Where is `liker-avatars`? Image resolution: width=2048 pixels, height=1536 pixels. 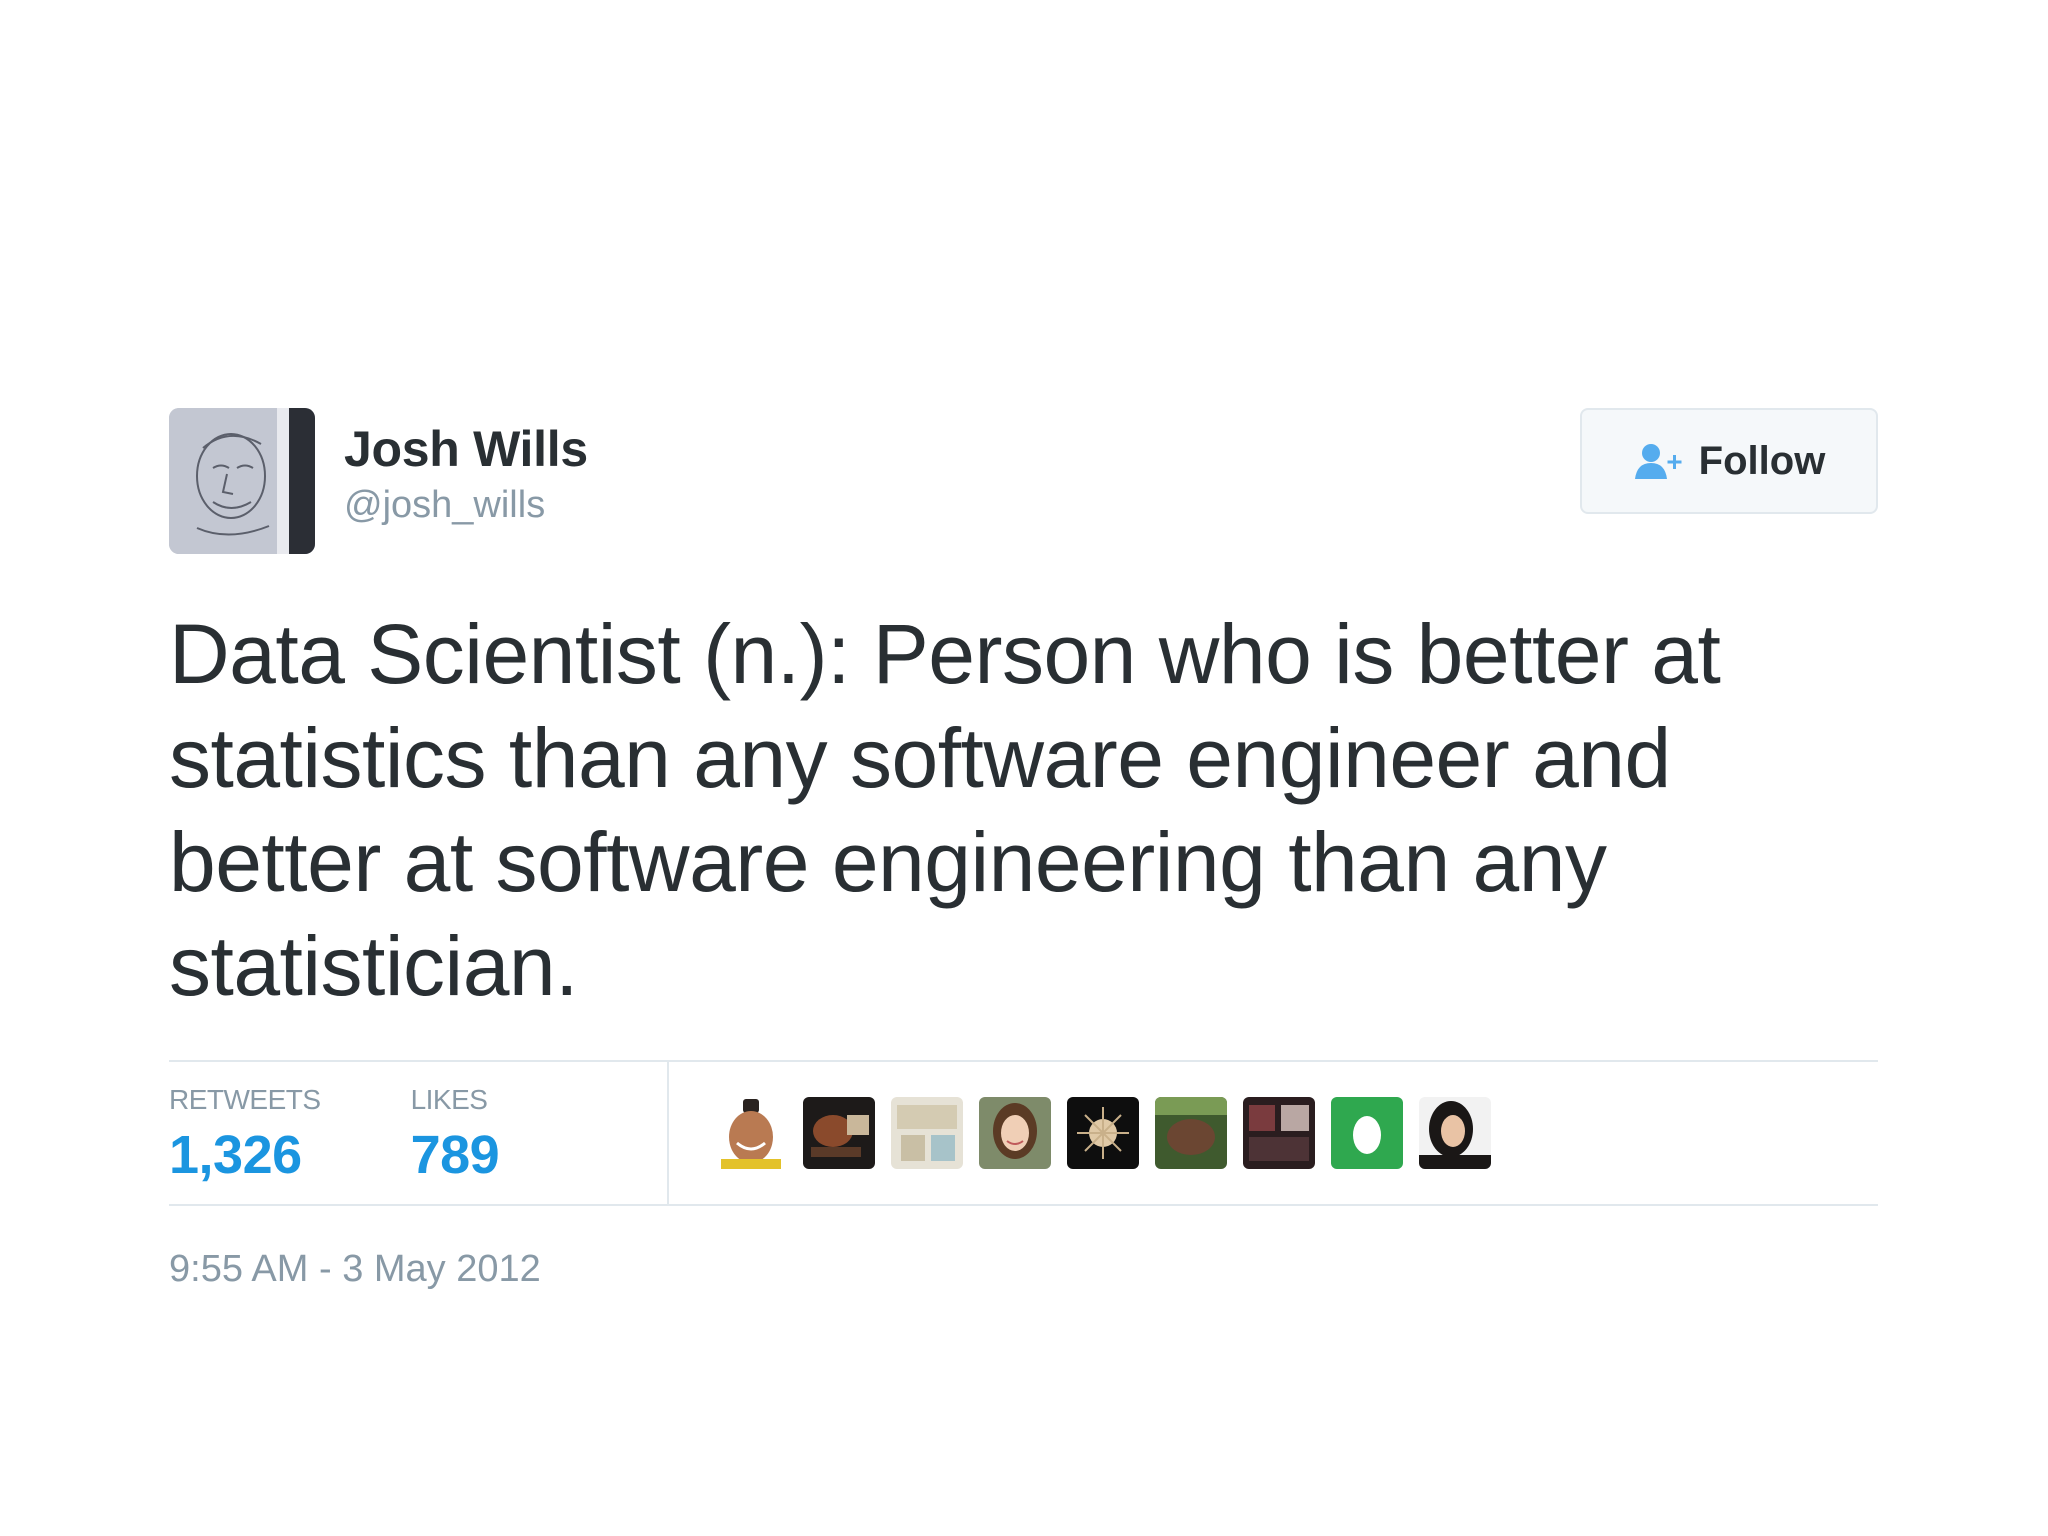
liker-avatars is located at coordinates (1080, 1133).